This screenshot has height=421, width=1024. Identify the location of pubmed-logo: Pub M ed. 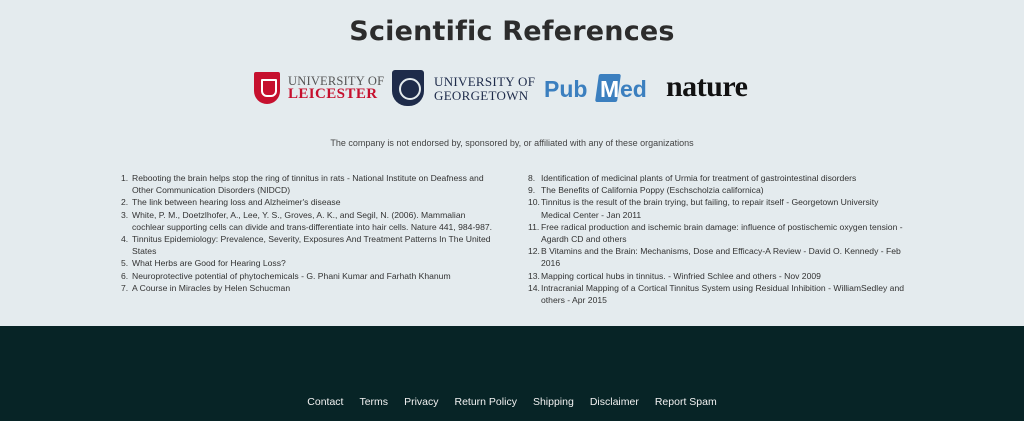
(597, 90).